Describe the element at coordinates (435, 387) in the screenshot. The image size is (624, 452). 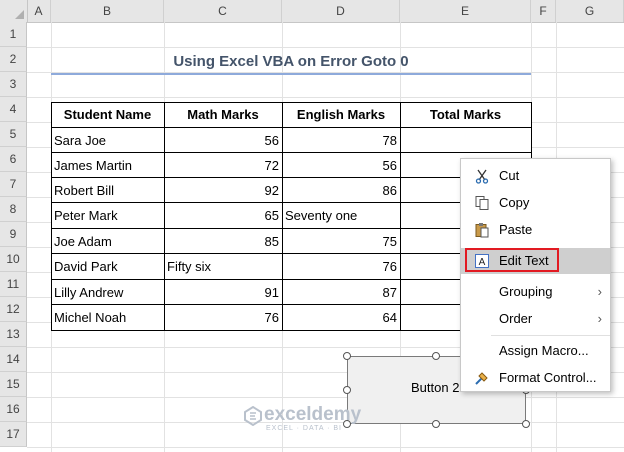
I see `form-button-label: Button 2` at that location.